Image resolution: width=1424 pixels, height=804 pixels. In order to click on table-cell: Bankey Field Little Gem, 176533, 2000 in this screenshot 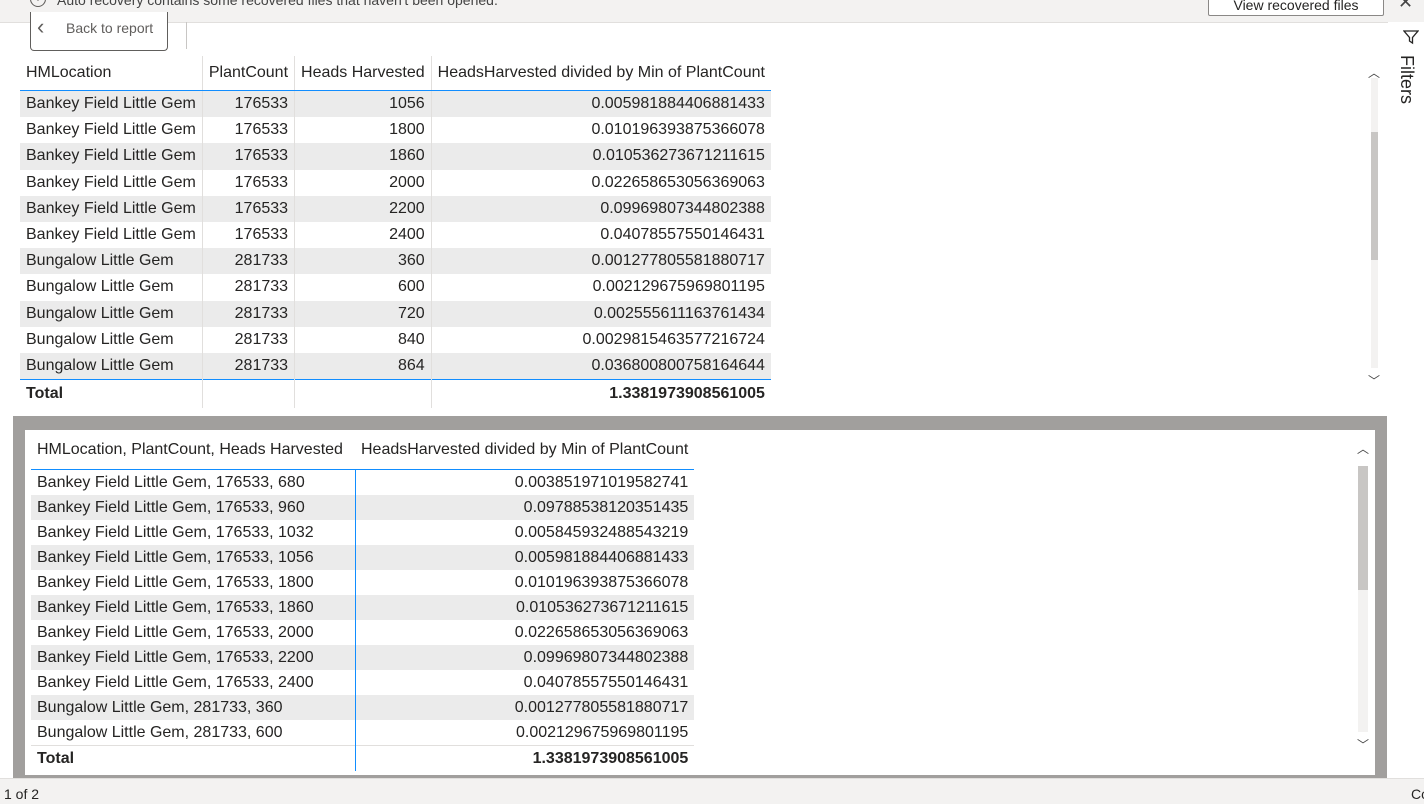, I will do `click(193, 632)`.